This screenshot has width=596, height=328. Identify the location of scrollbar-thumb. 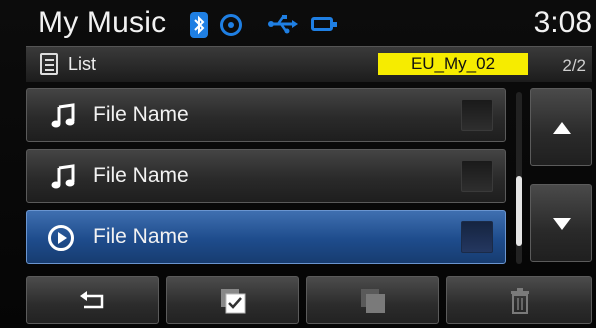
(519, 211).